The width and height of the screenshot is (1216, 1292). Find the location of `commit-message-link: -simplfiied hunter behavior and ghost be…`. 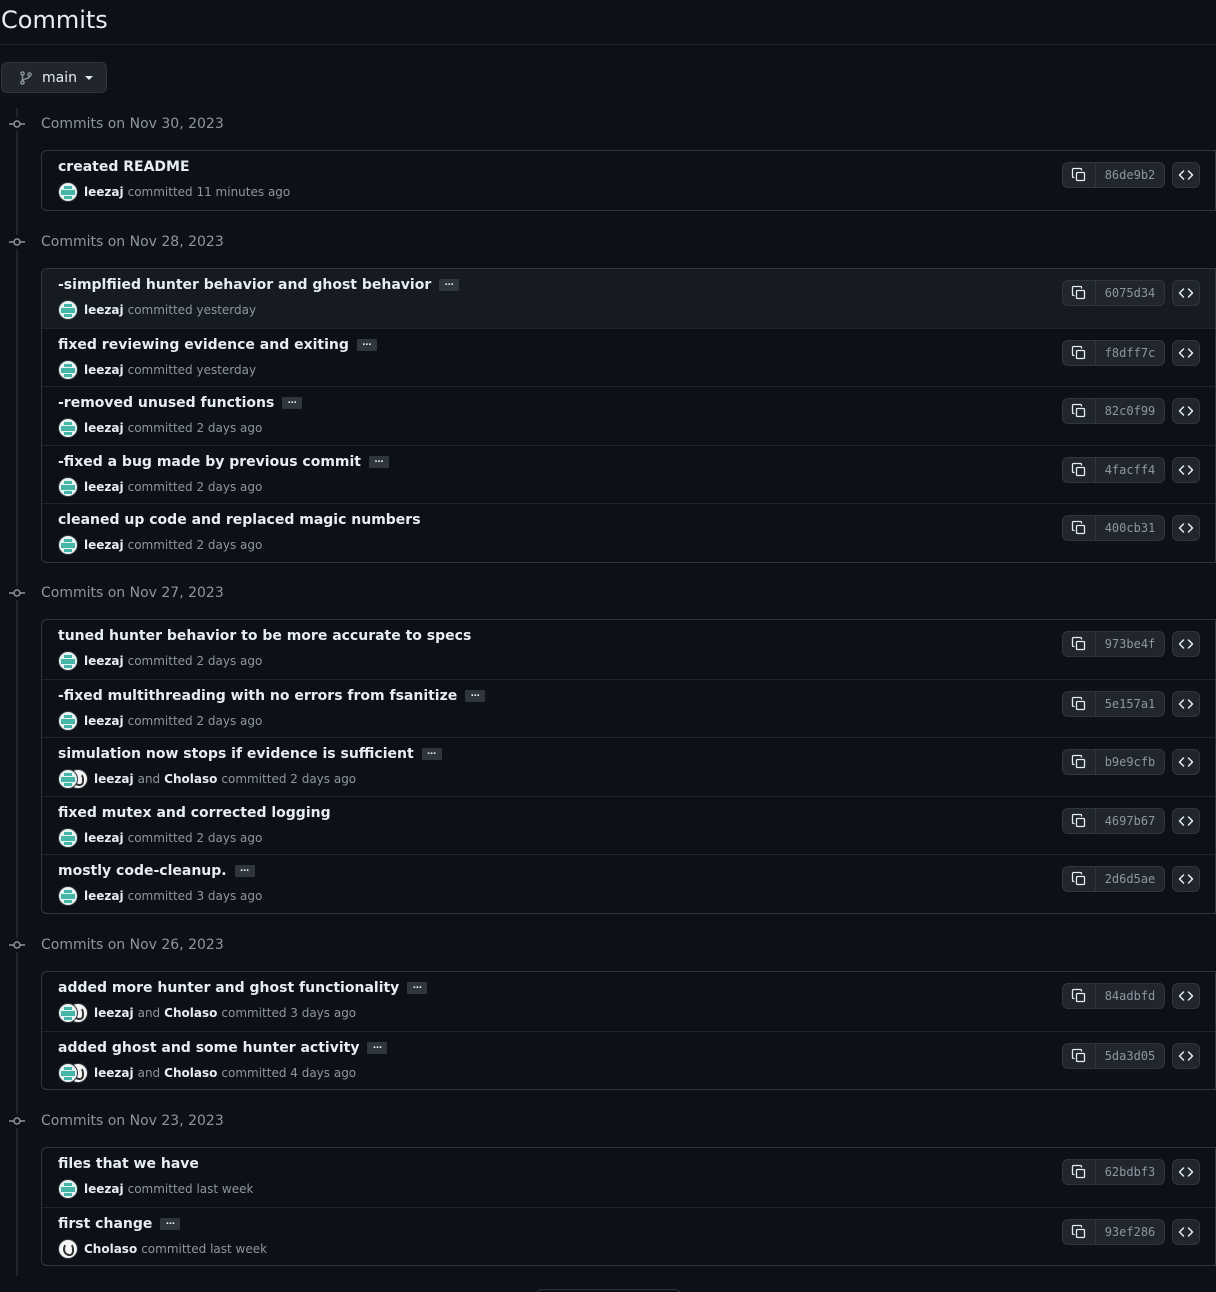

commit-message-link: -simplfiied hunter behavior and ghost be… is located at coordinates (244, 285).